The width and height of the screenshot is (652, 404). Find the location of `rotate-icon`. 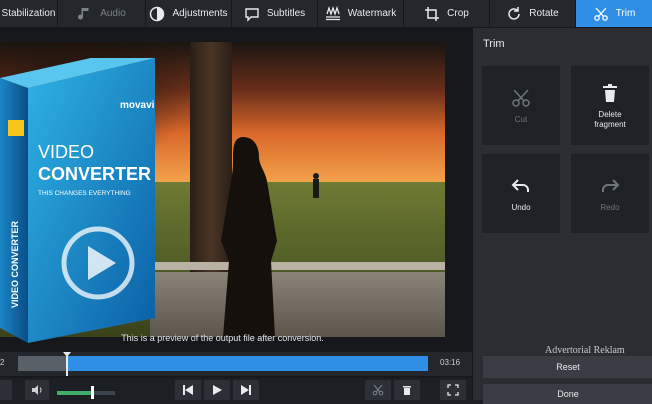

rotate-icon is located at coordinates (514, 13).